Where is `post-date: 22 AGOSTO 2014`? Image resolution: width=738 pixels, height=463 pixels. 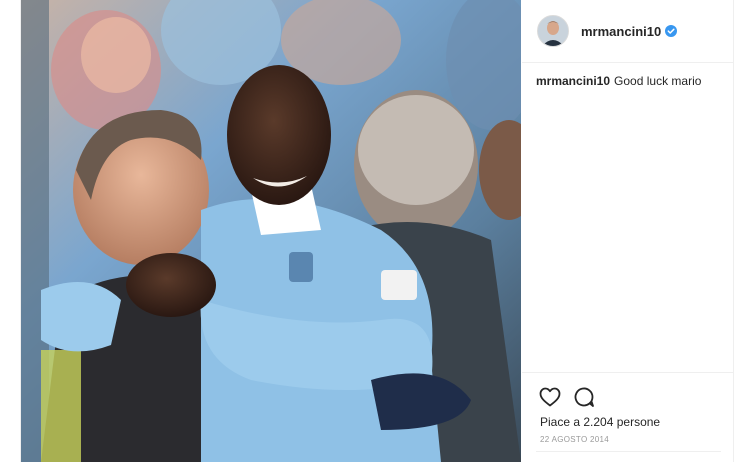 post-date: 22 AGOSTO 2014 is located at coordinates (574, 439).